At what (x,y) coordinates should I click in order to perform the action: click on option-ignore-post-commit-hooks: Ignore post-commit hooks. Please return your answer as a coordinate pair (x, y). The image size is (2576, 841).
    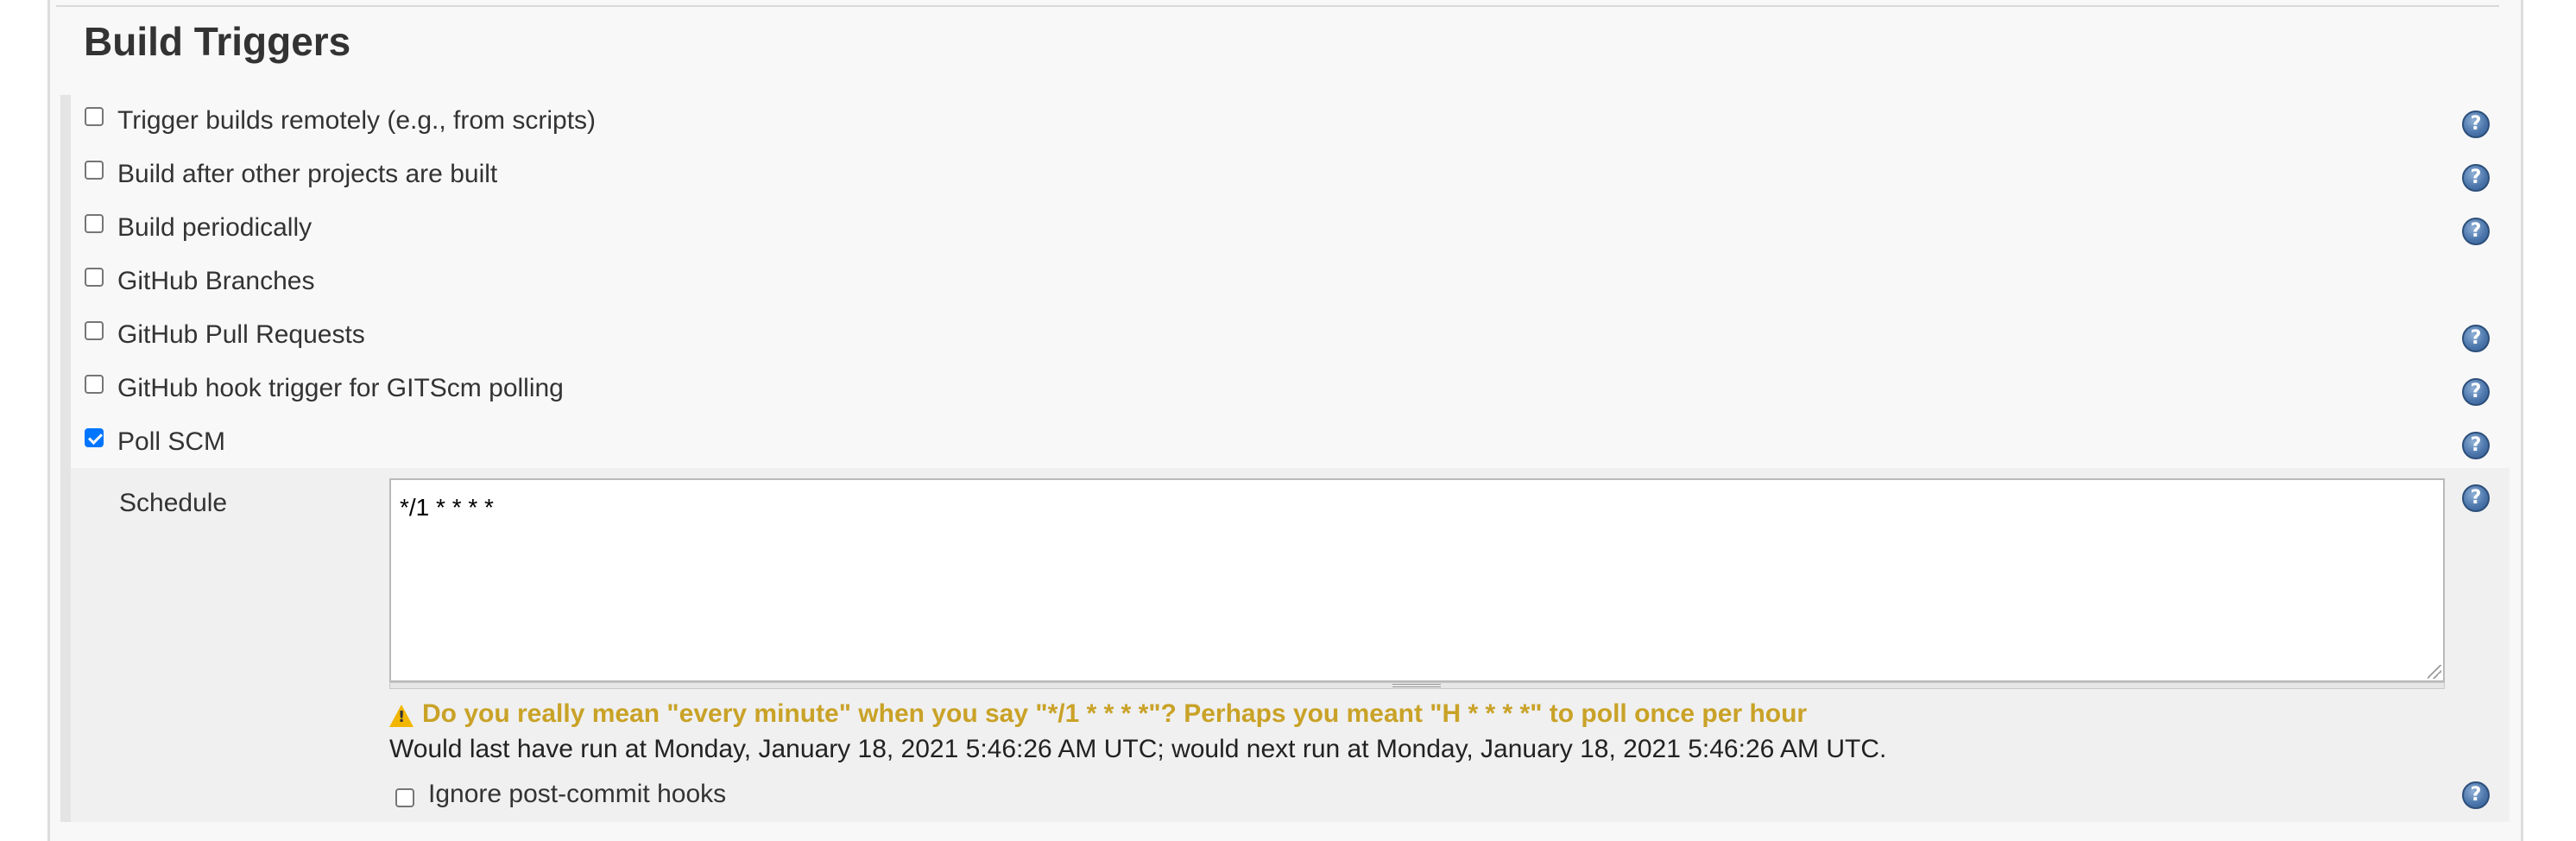
    Looking at the image, I should click on (560, 795).